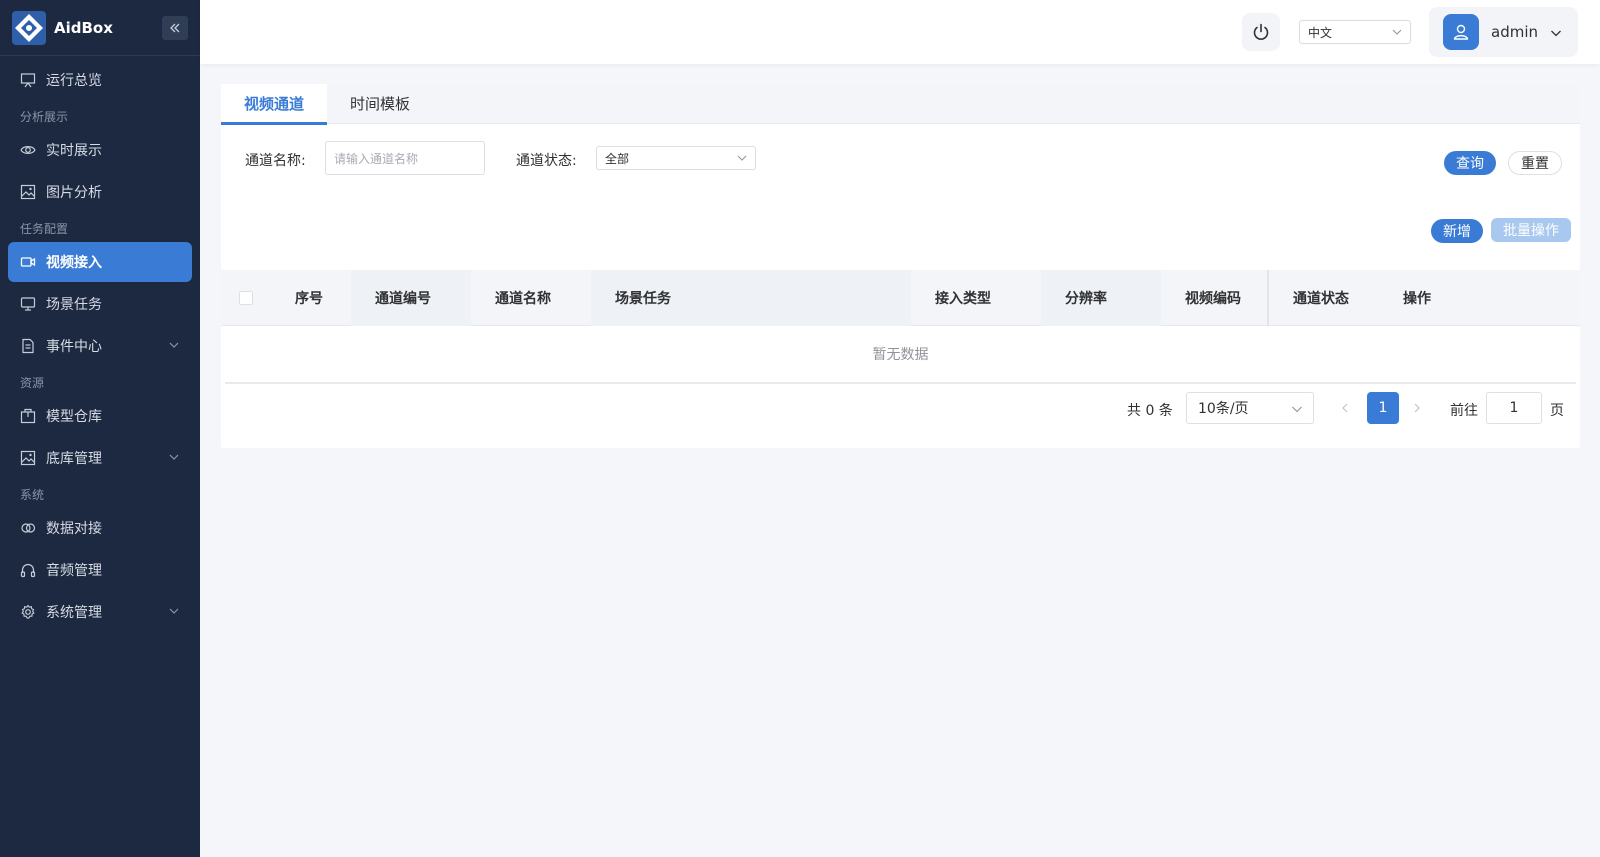  Describe the element at coordinates (74, 459) in the screenshot. I see `sidebar-item-label: 底库管理` at that location.